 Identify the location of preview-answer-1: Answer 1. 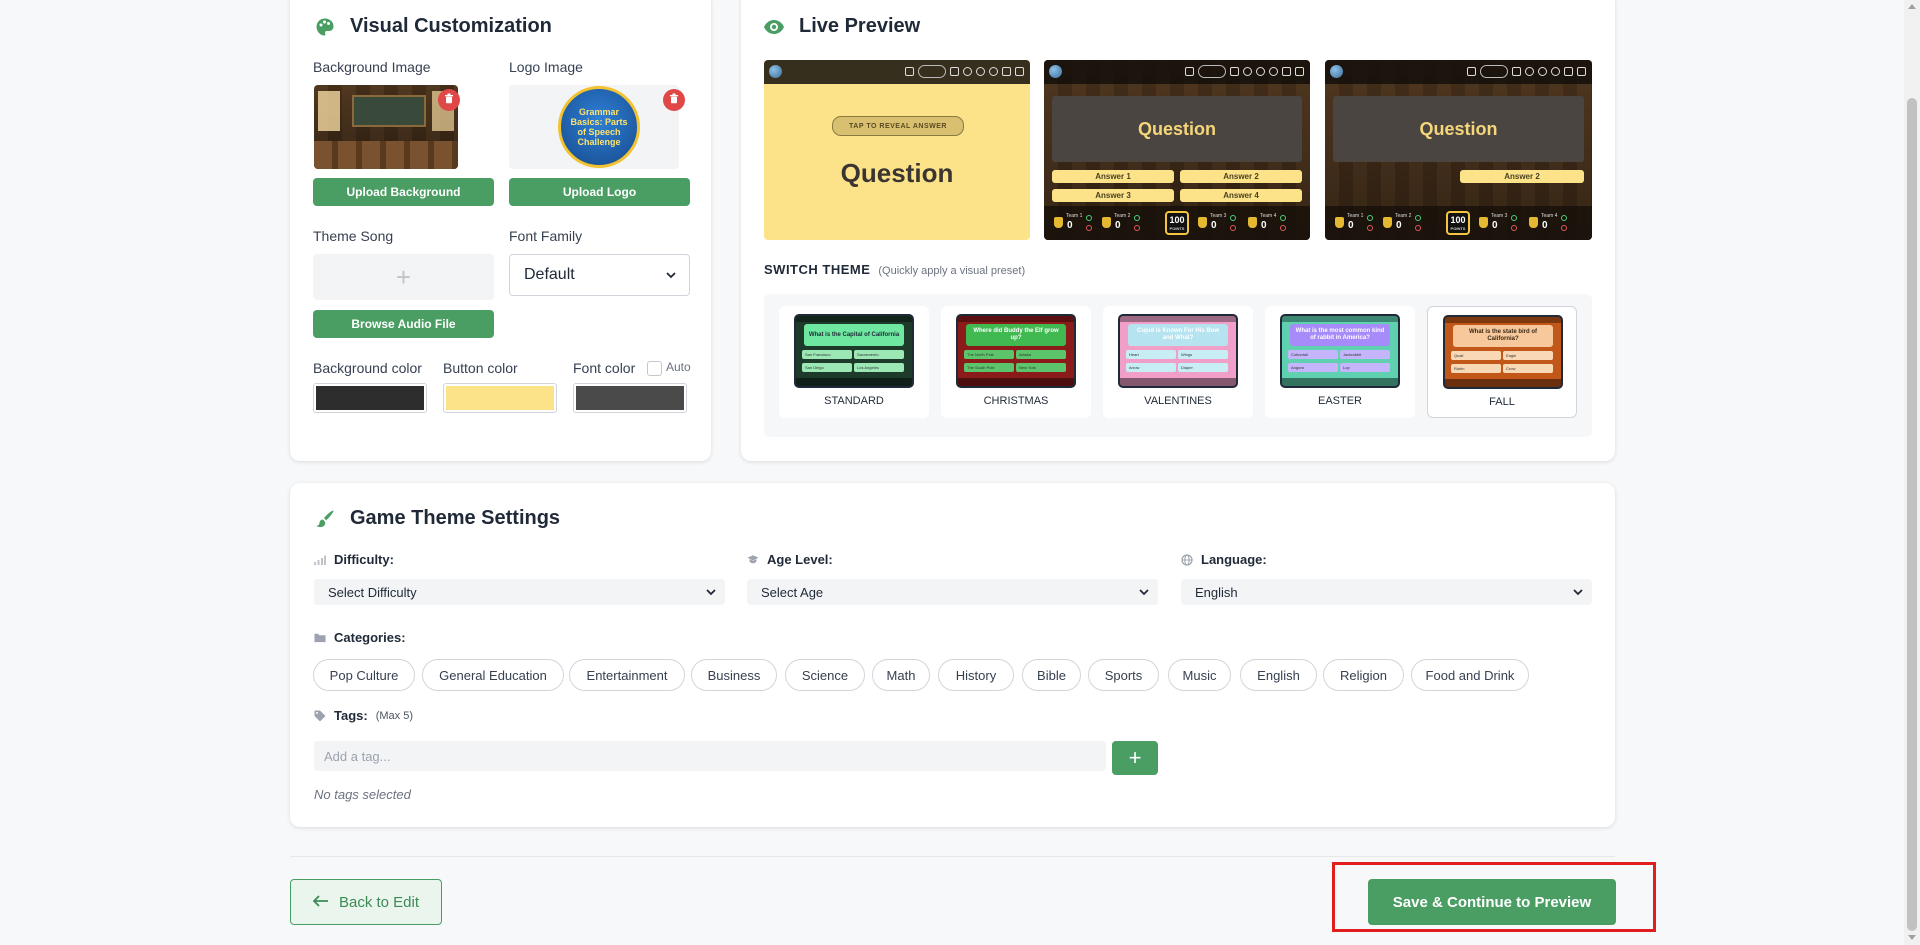
(1113, 176).